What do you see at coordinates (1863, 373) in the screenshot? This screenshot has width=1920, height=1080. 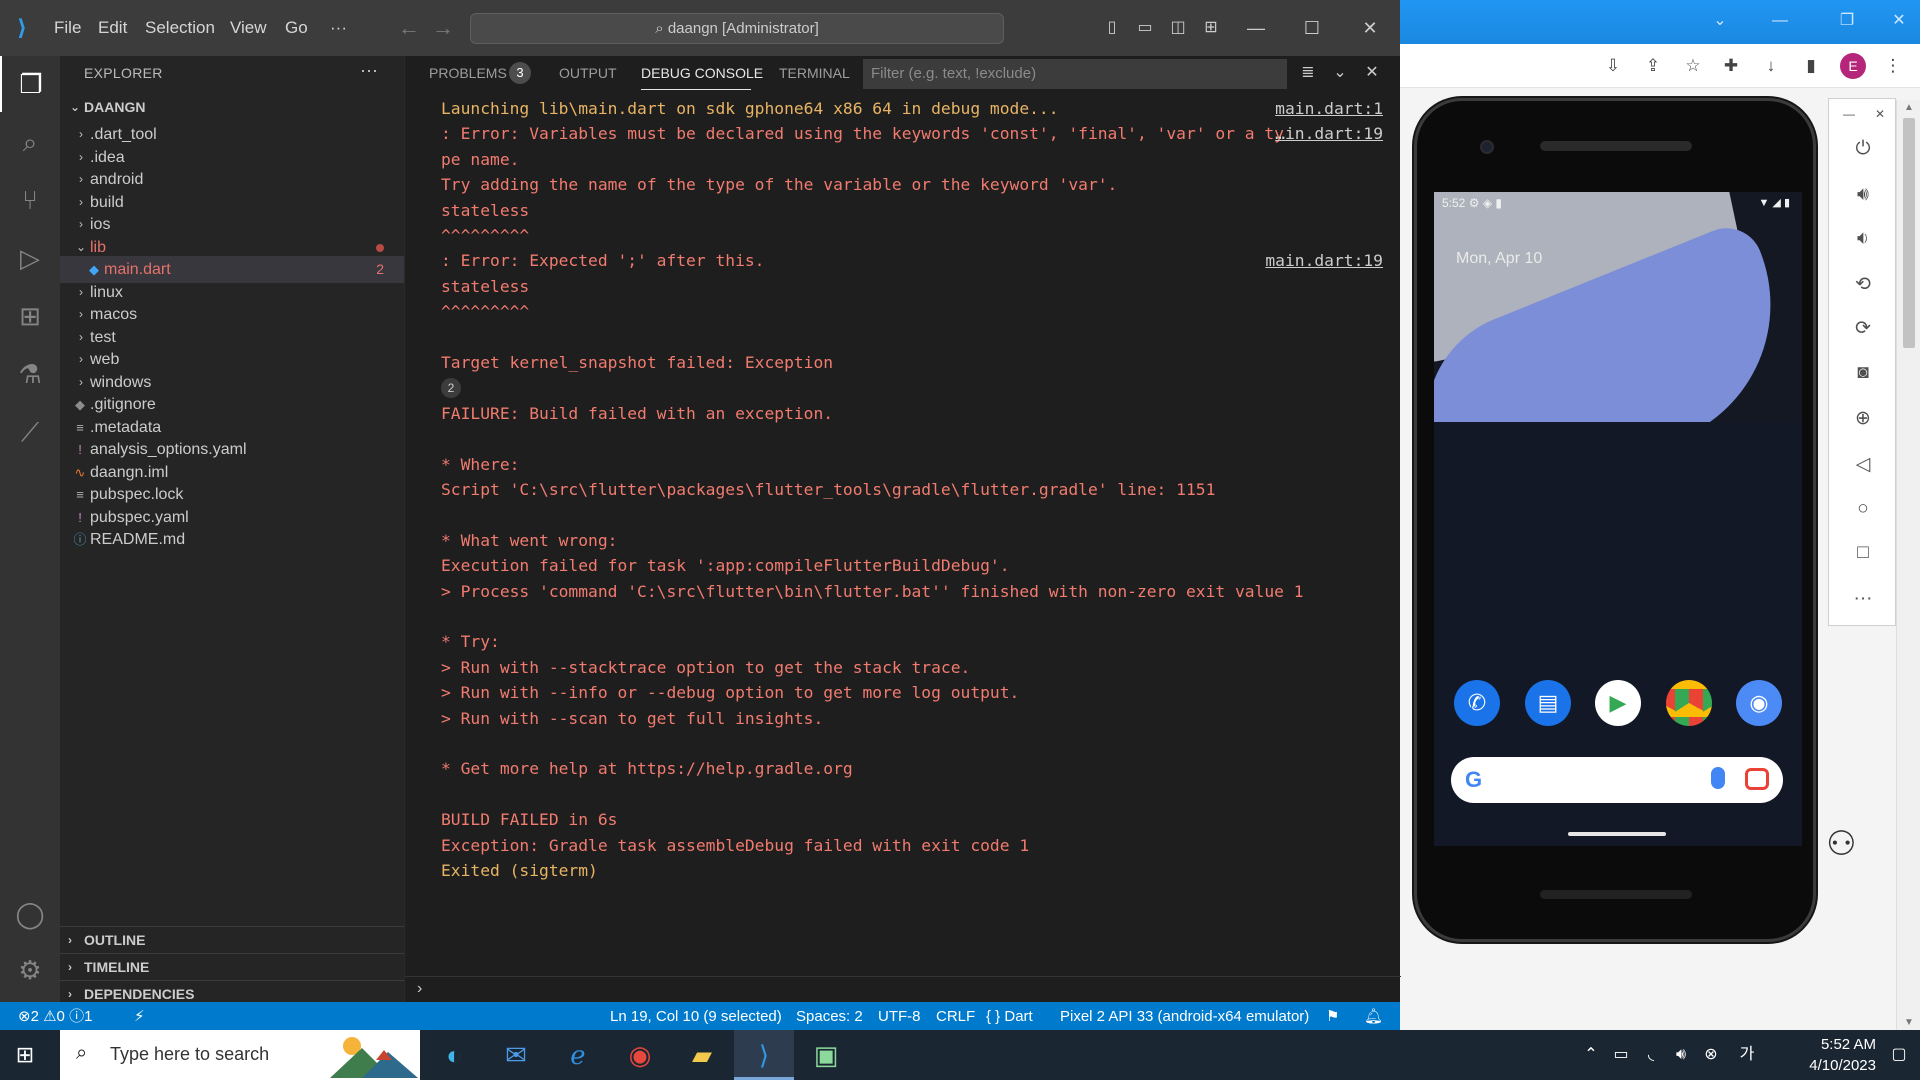 I see `screenshot-icon: ◙` at bounding box center [1863, 373].